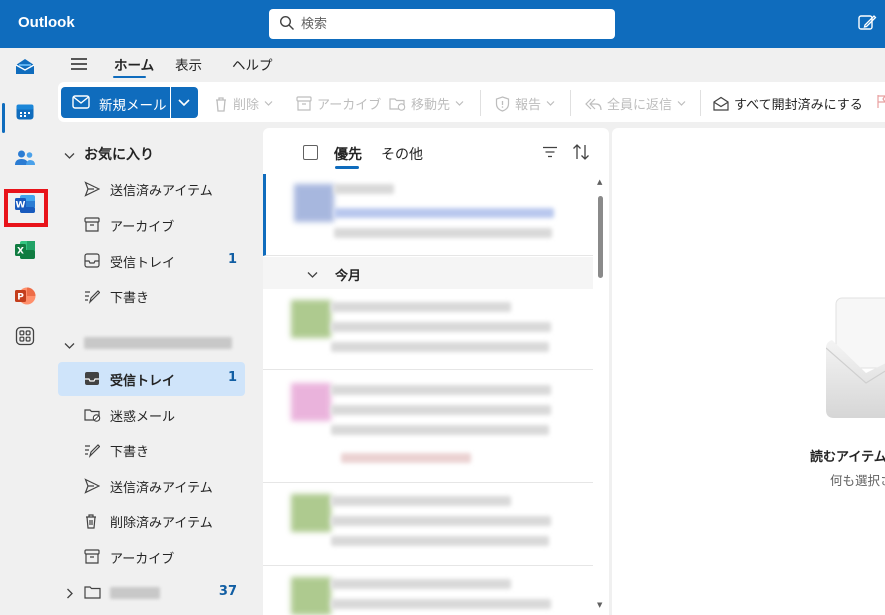  I want to click on filter-icon, so click(550, 154).